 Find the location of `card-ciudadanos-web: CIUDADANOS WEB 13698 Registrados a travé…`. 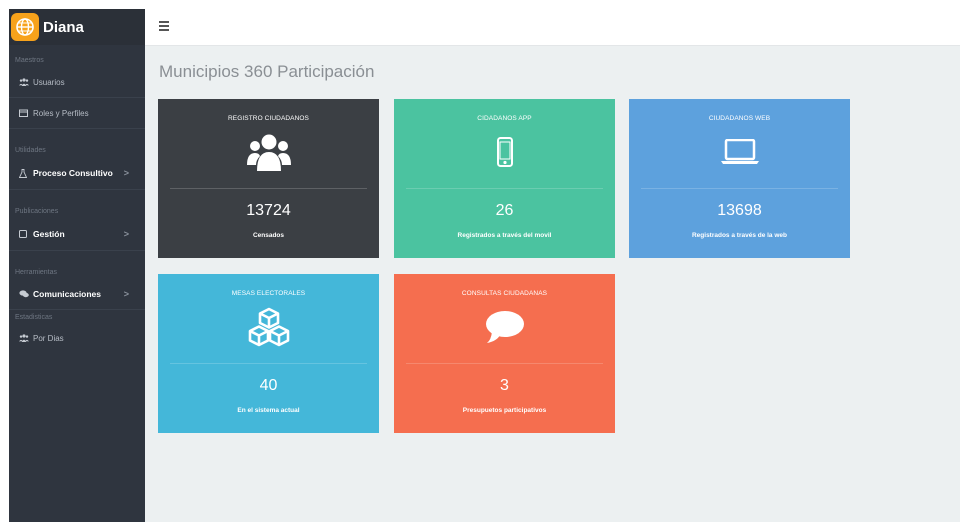

card-ciudadanos-web: CIUDADANOS WEB 13698 Registrados a travé… is located at coordinates (739, 178).